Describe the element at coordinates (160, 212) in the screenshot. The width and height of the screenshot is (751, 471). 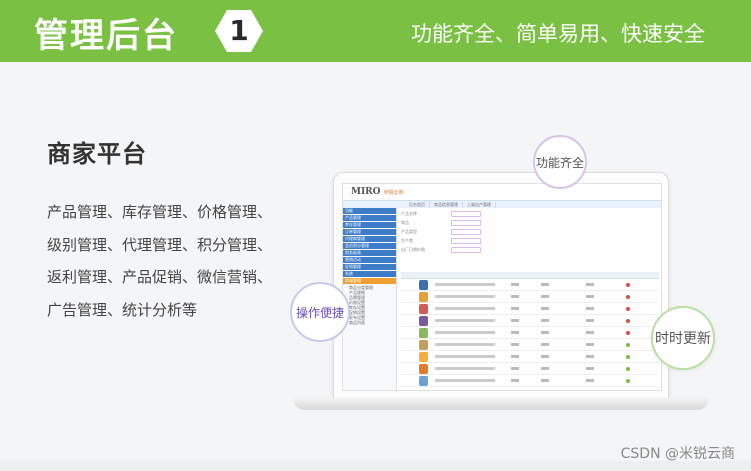
I see `feature-line: 产品管理、库存管理、价格管理、` at that location.